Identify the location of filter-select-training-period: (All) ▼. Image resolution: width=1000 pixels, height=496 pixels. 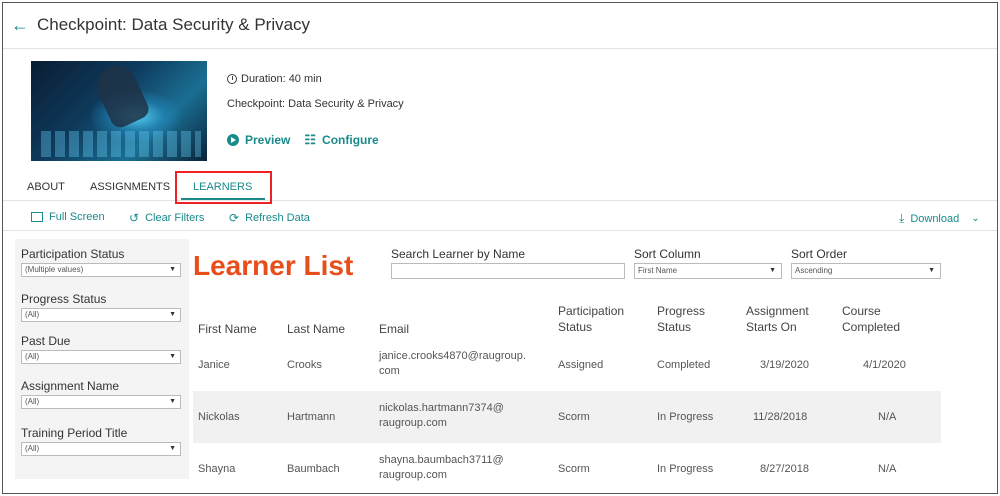
(101, 449).